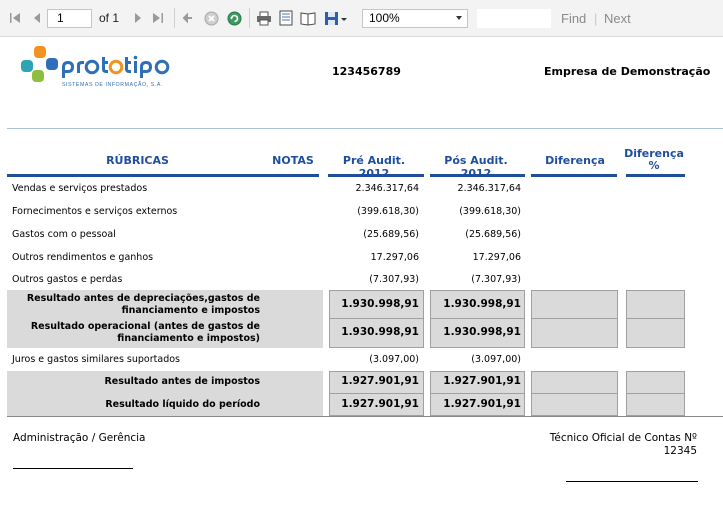  What do you see at coordinates (95, 67) in the screenshot?
I see `company-logo: SISTEMAS DE INFORMAÇÃO, S.A.` at bounding box center [95, 67].